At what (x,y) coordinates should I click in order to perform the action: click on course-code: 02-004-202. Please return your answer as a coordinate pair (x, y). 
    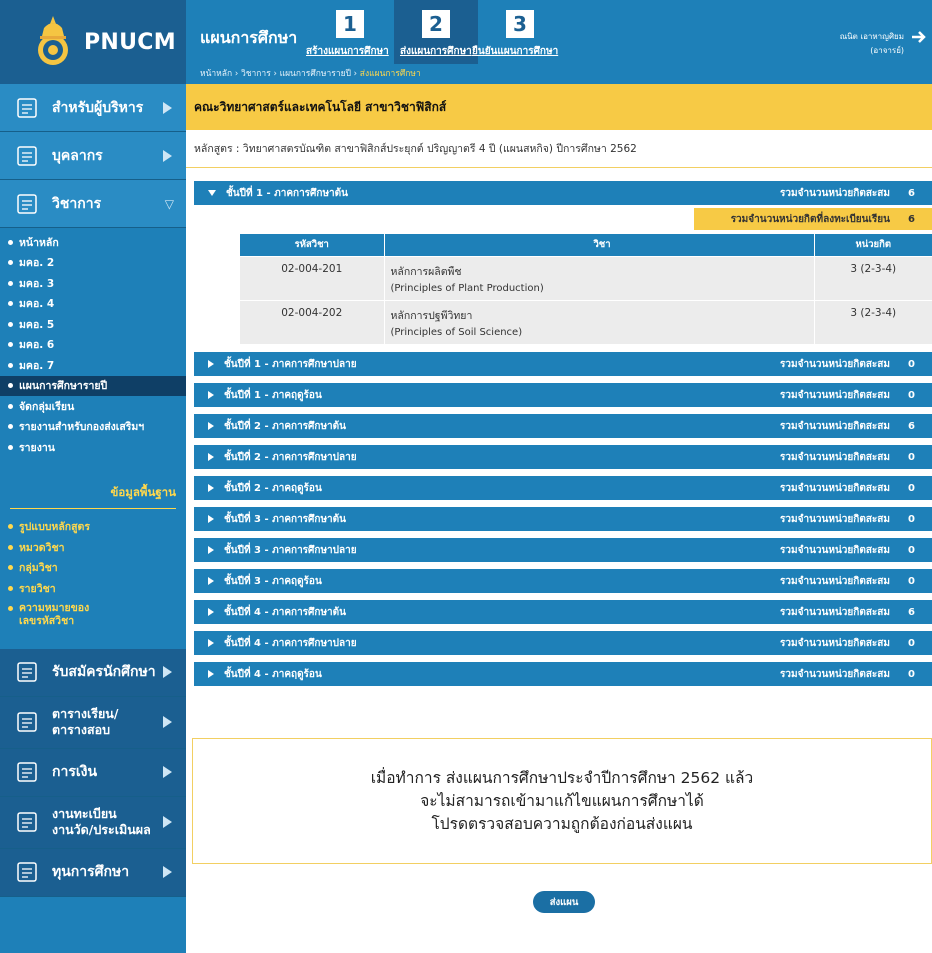
    Looking at the image, I should click on (312, 321).